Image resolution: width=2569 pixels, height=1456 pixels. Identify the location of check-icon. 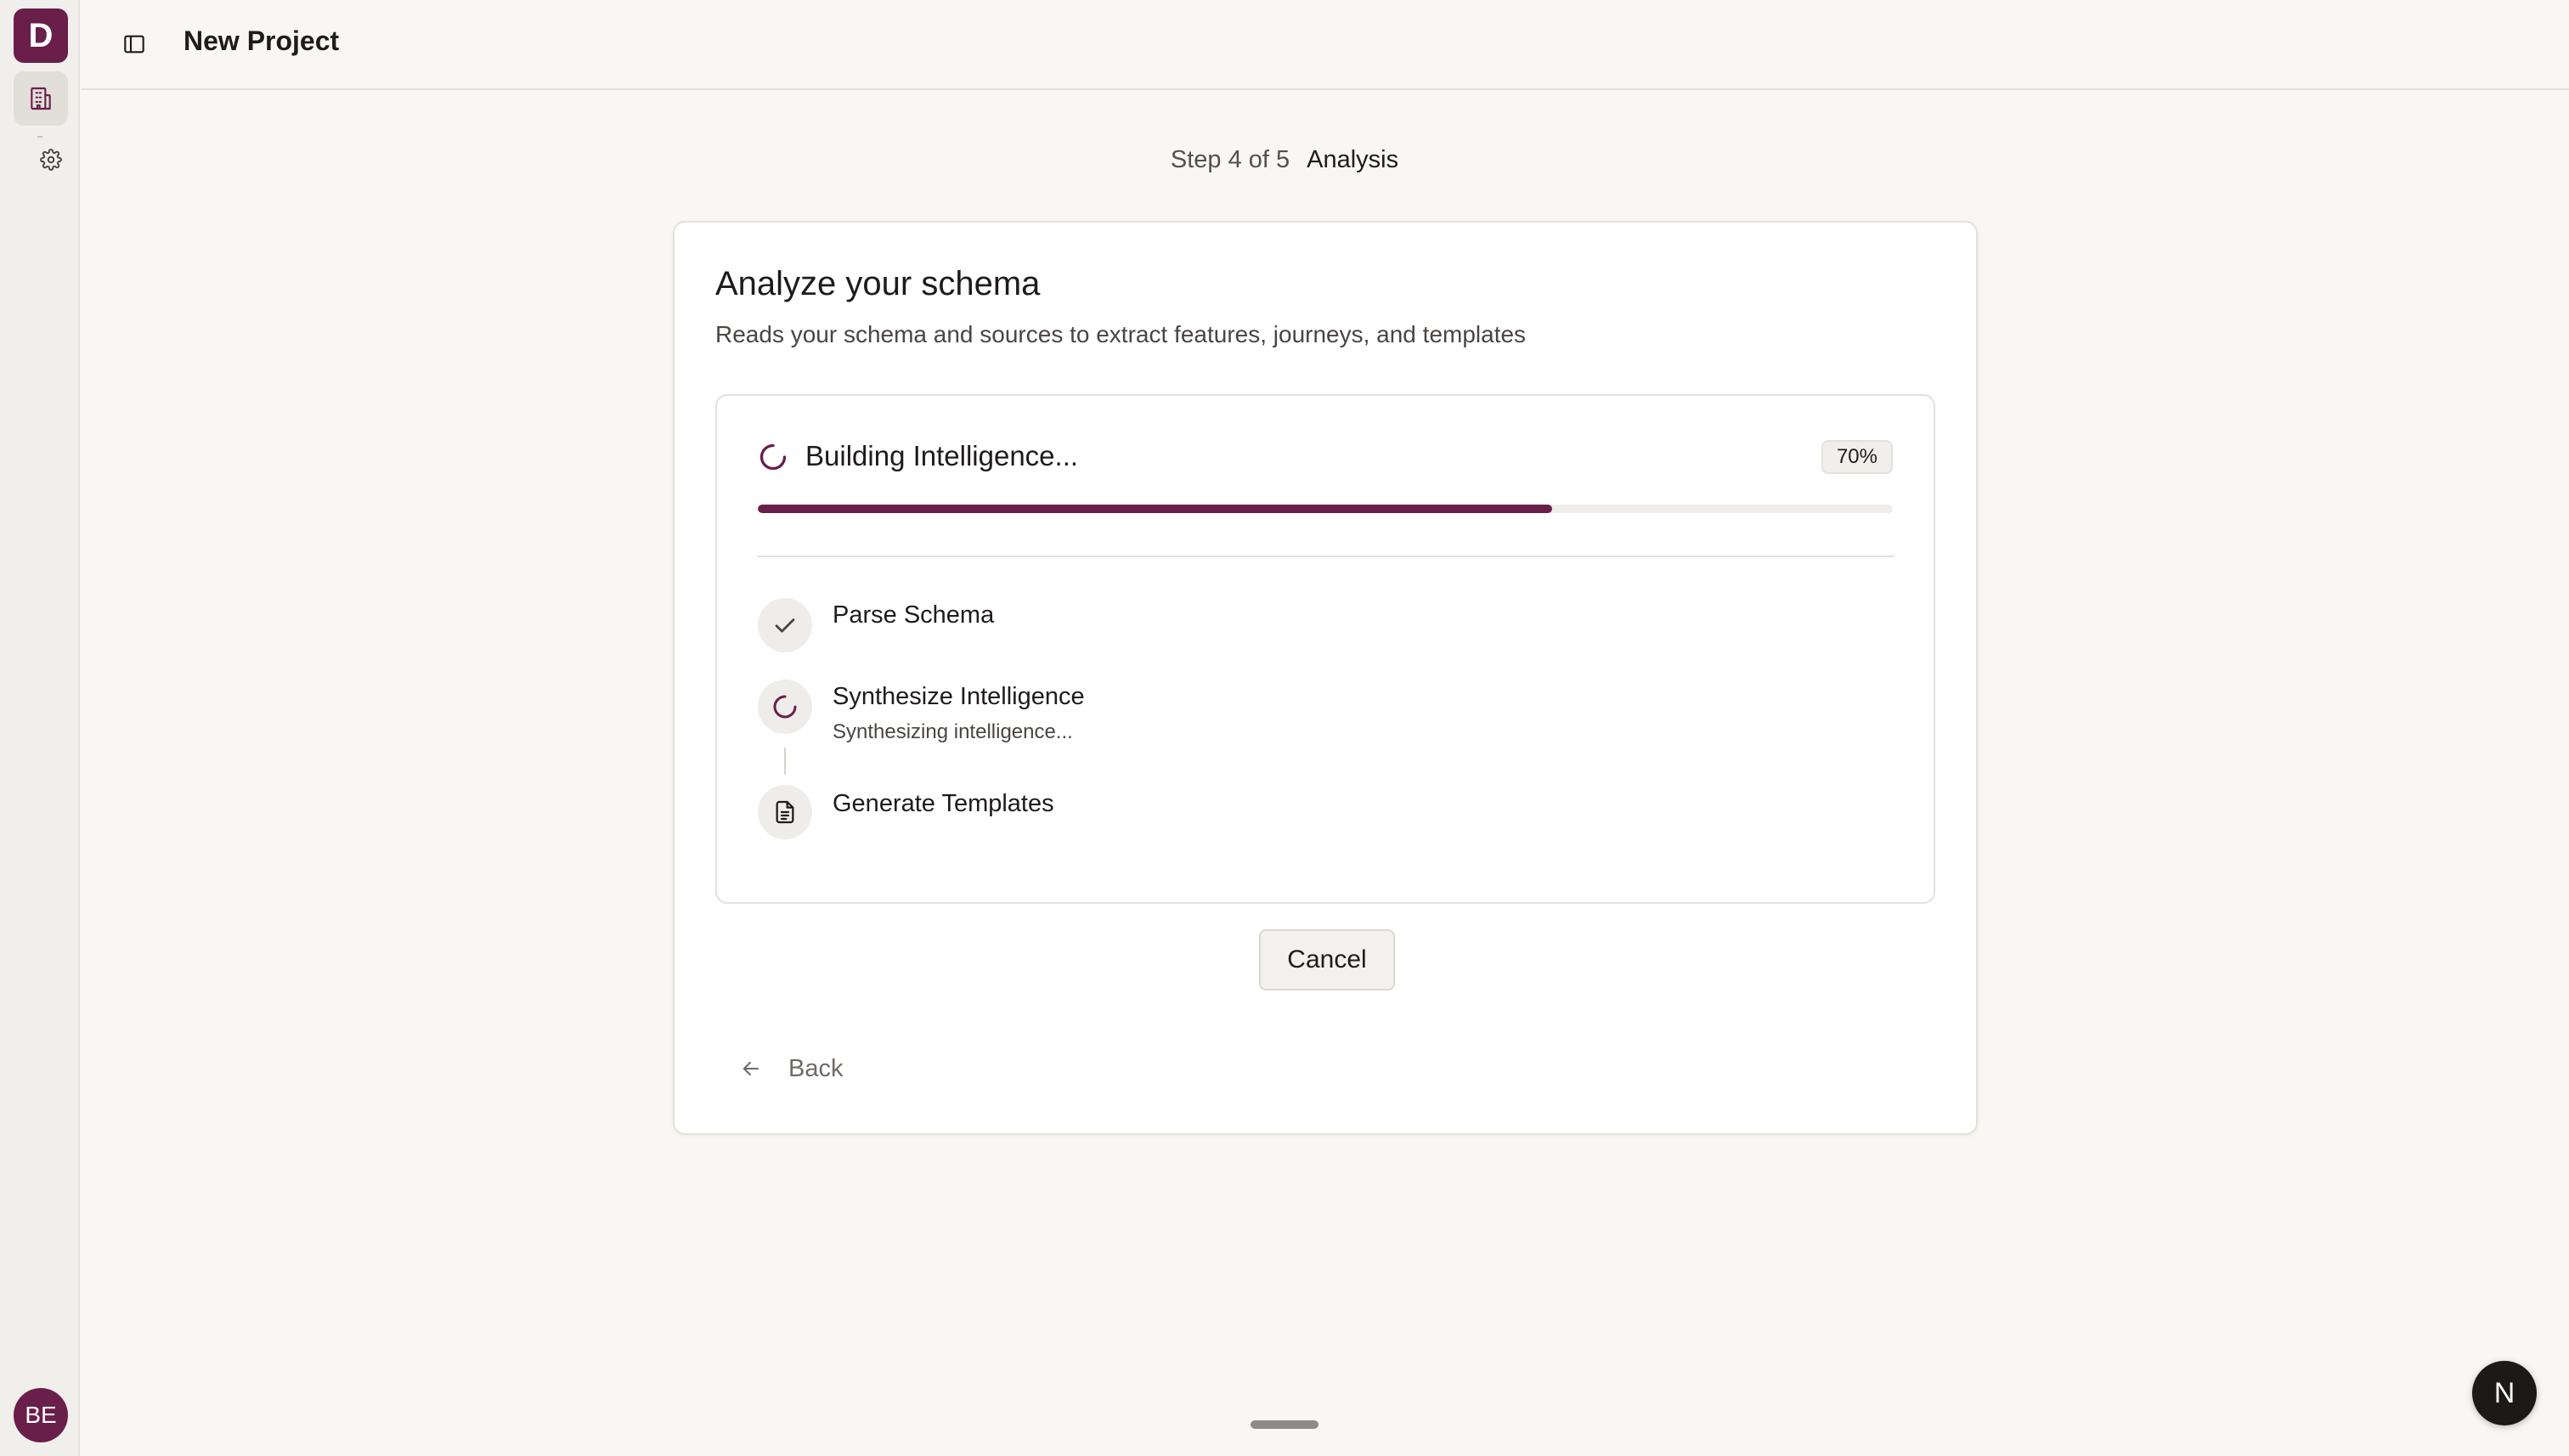
(785, 625).